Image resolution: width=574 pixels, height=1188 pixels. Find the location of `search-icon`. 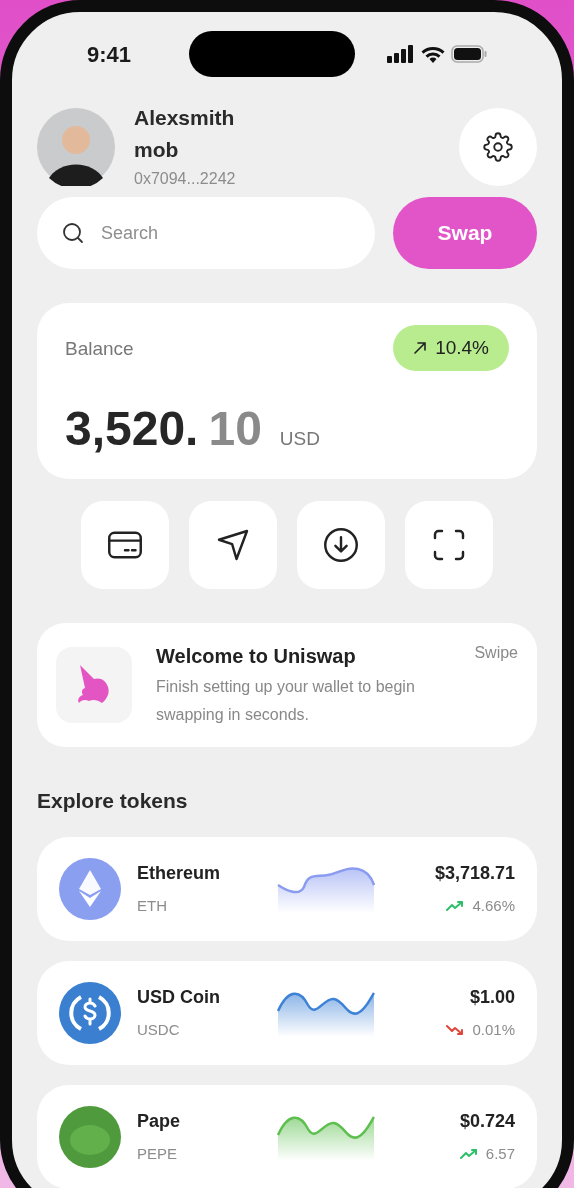

search-icon is located at coordinates (73, 233).